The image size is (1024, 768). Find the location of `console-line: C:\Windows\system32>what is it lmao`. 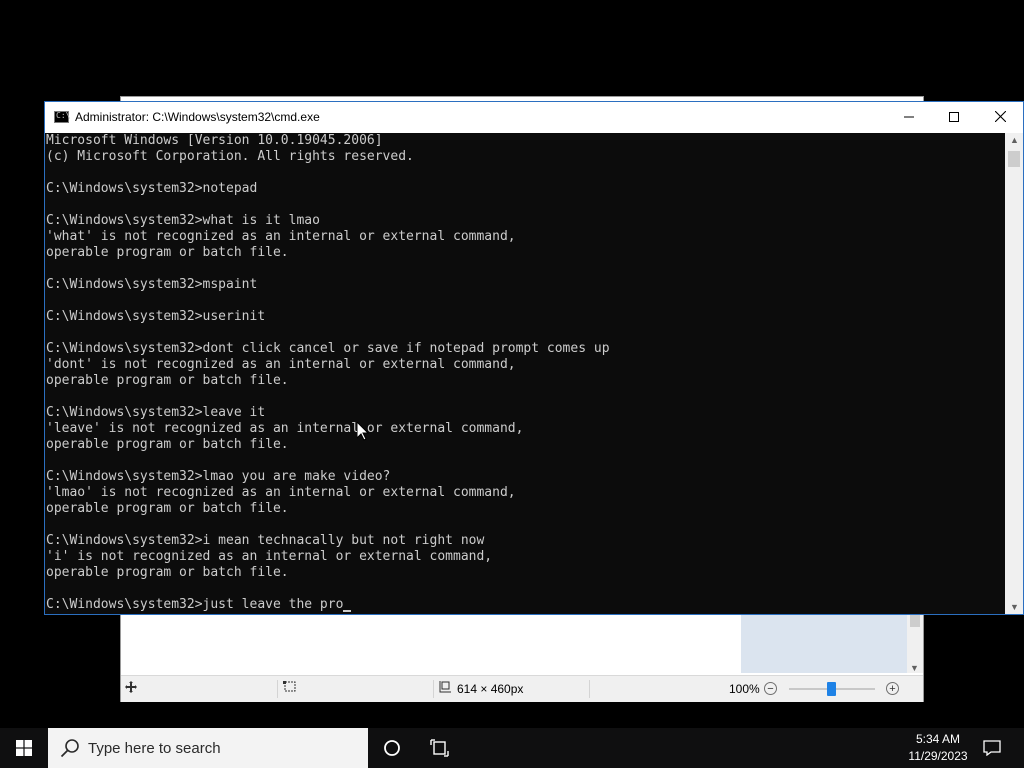

console-line: C:\Windows\system32>what is it lmao is located at coordinates (183, 220).